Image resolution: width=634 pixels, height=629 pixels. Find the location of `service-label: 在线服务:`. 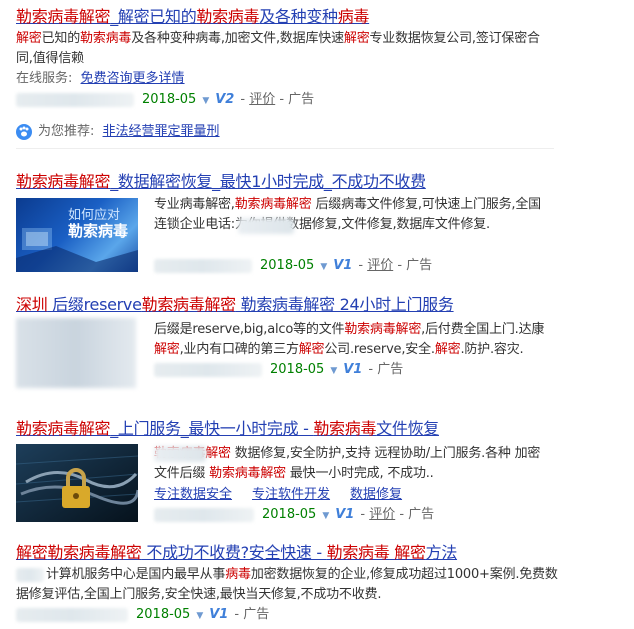

service-label: 在线服务: is located at coordinates (44, 78).